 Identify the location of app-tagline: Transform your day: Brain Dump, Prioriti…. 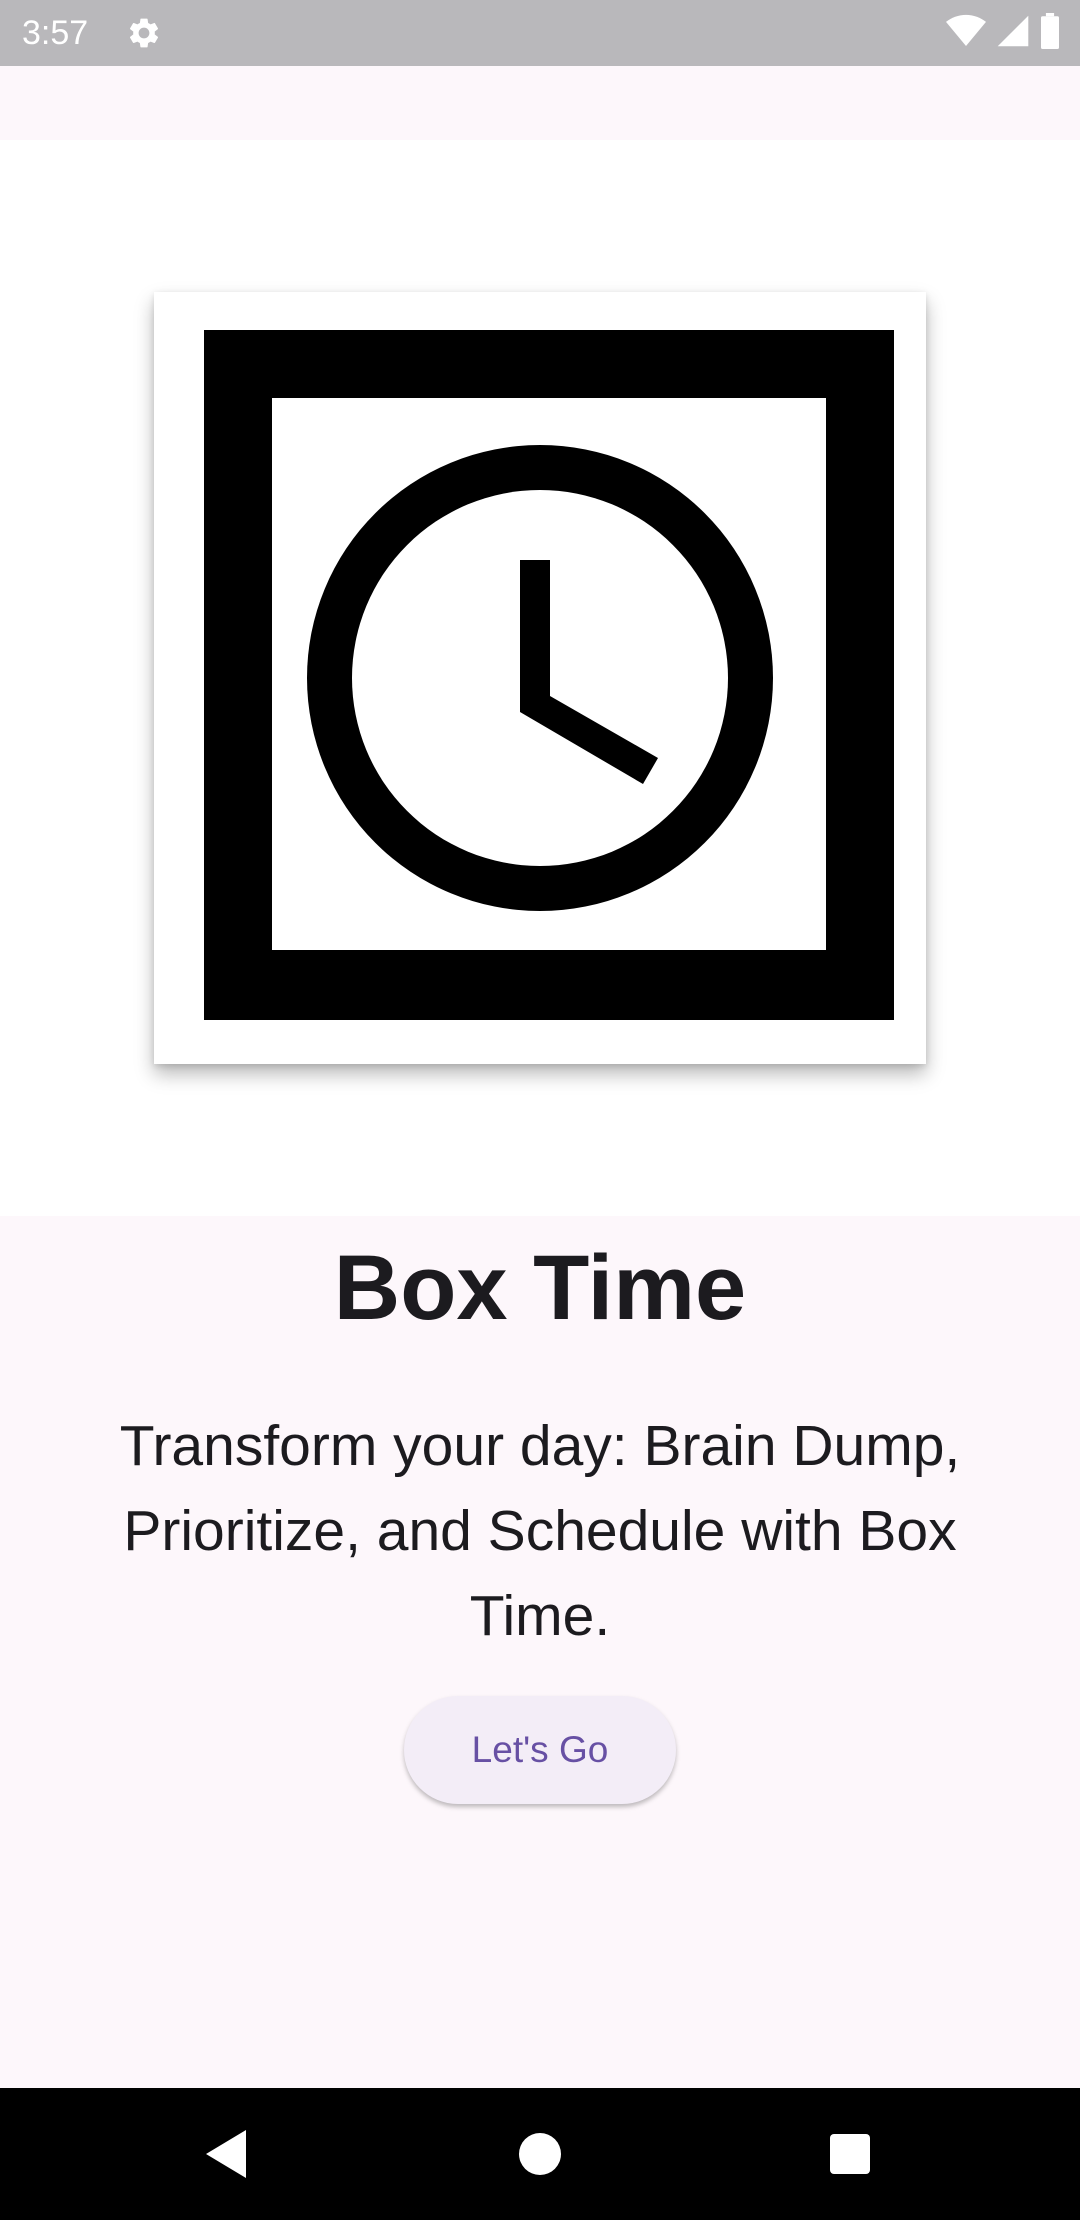
(540, 1531).